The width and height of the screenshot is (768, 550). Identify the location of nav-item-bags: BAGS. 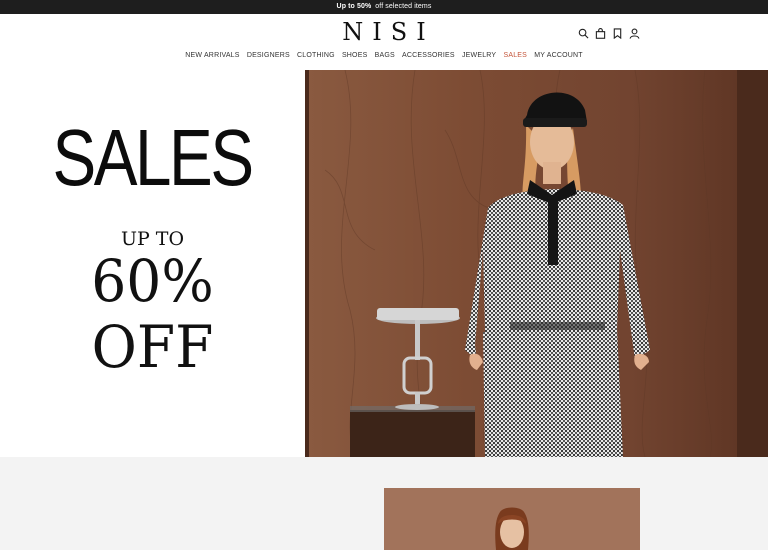
(385, 55).